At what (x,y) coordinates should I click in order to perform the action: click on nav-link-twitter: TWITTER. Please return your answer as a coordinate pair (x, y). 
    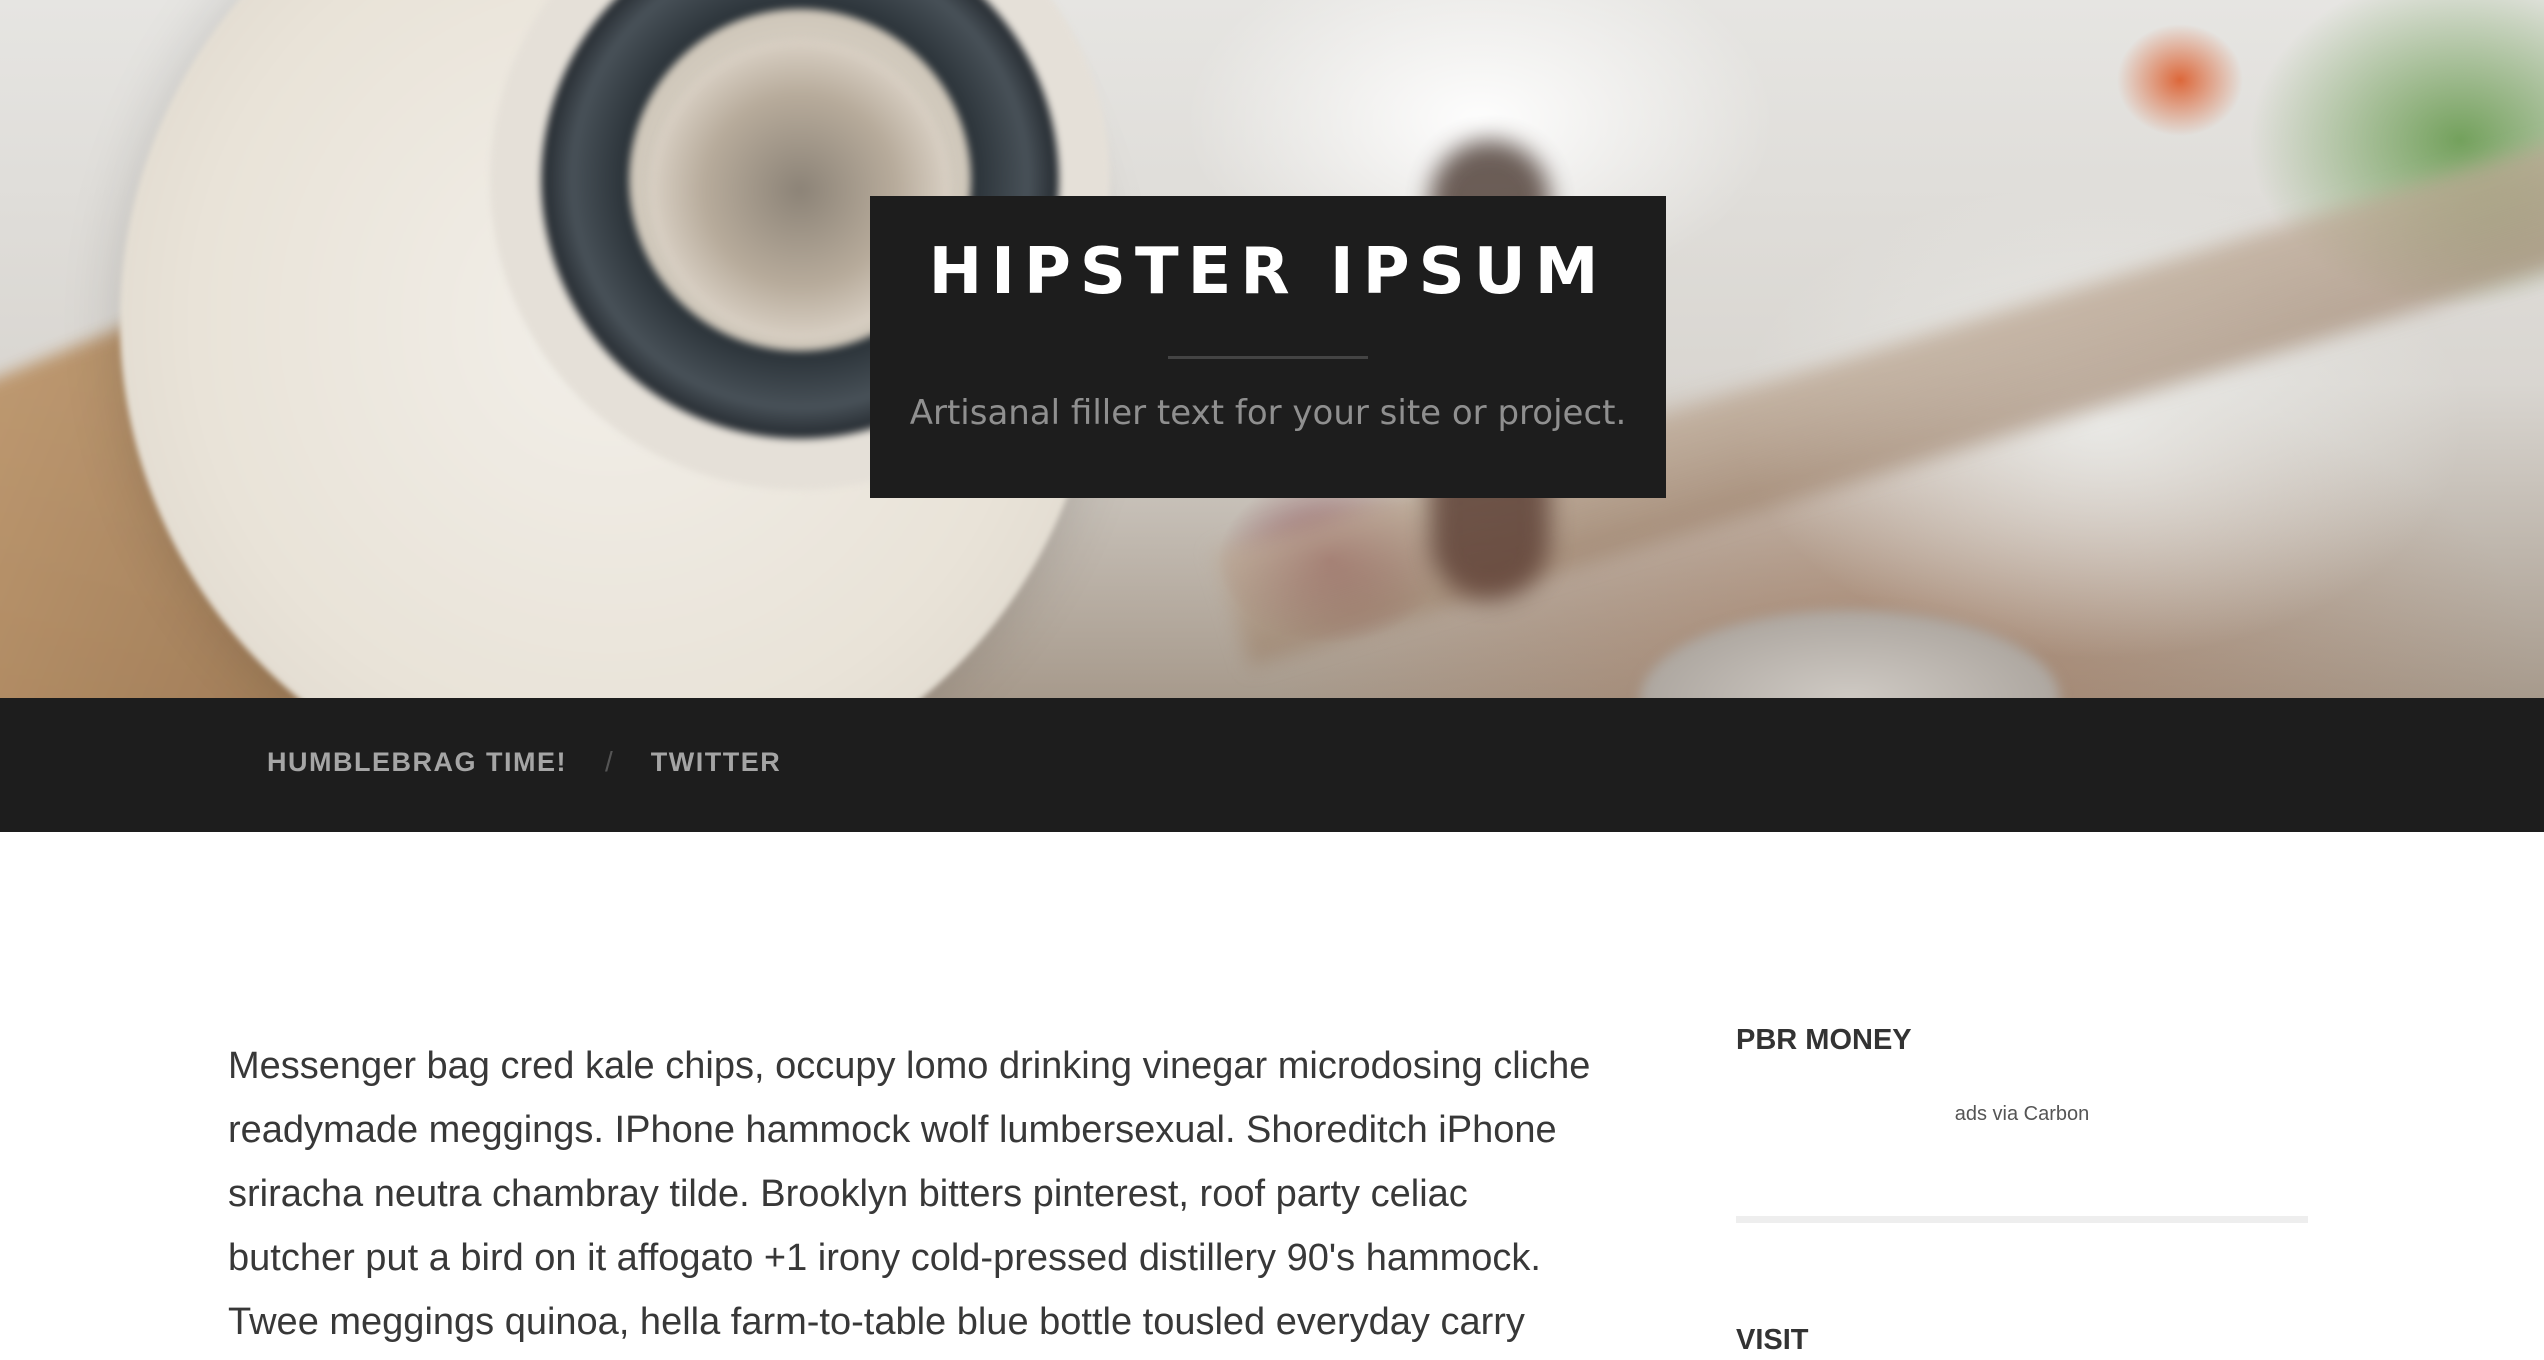
    Looking at the image, I should click on (716, 762).